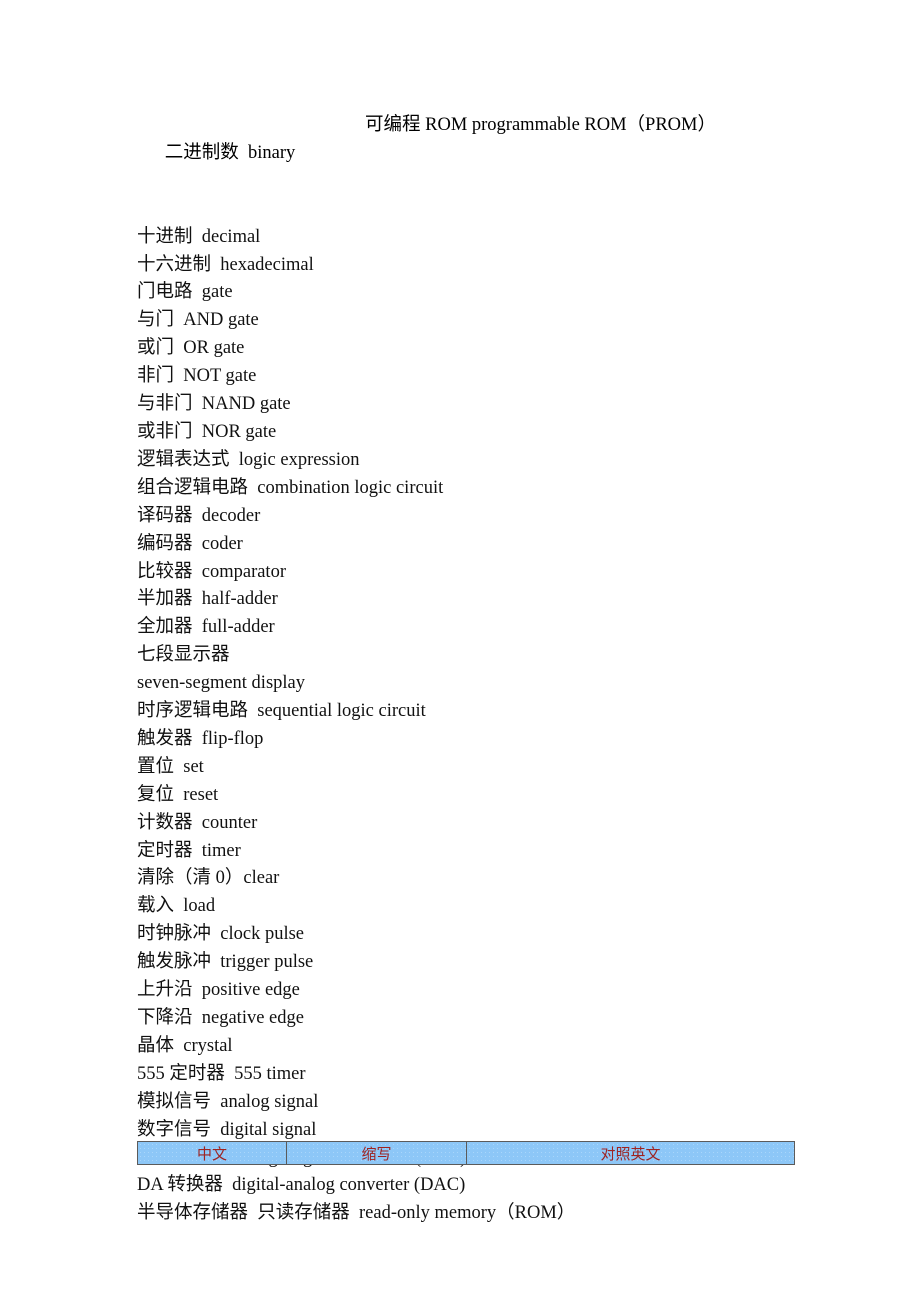 The height and width of the screenshot is (1302, 920). Describe the element at coordinates (225, 962) in the screenshot. I see `term-line-27: 触发脉冲 trigger pulse` at that location.